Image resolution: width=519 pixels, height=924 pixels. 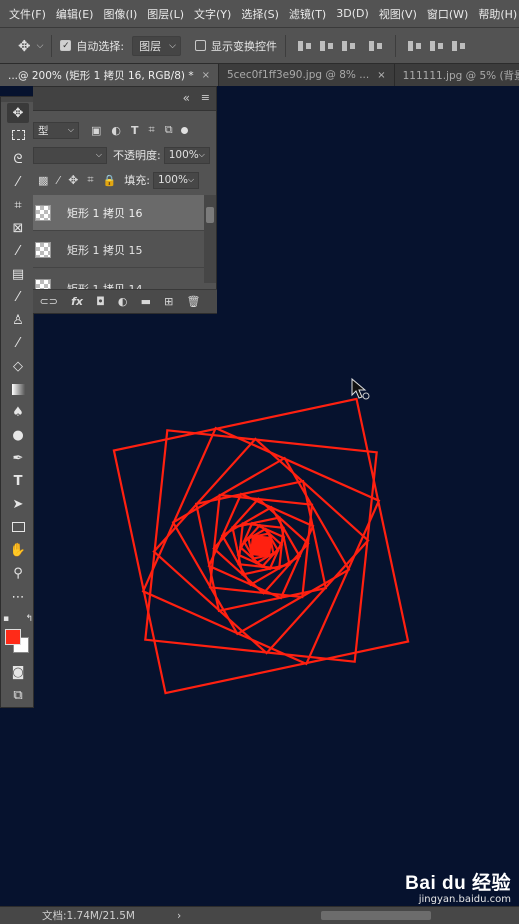 I want to click on align-justify-icon, so click(x=376, y=46).